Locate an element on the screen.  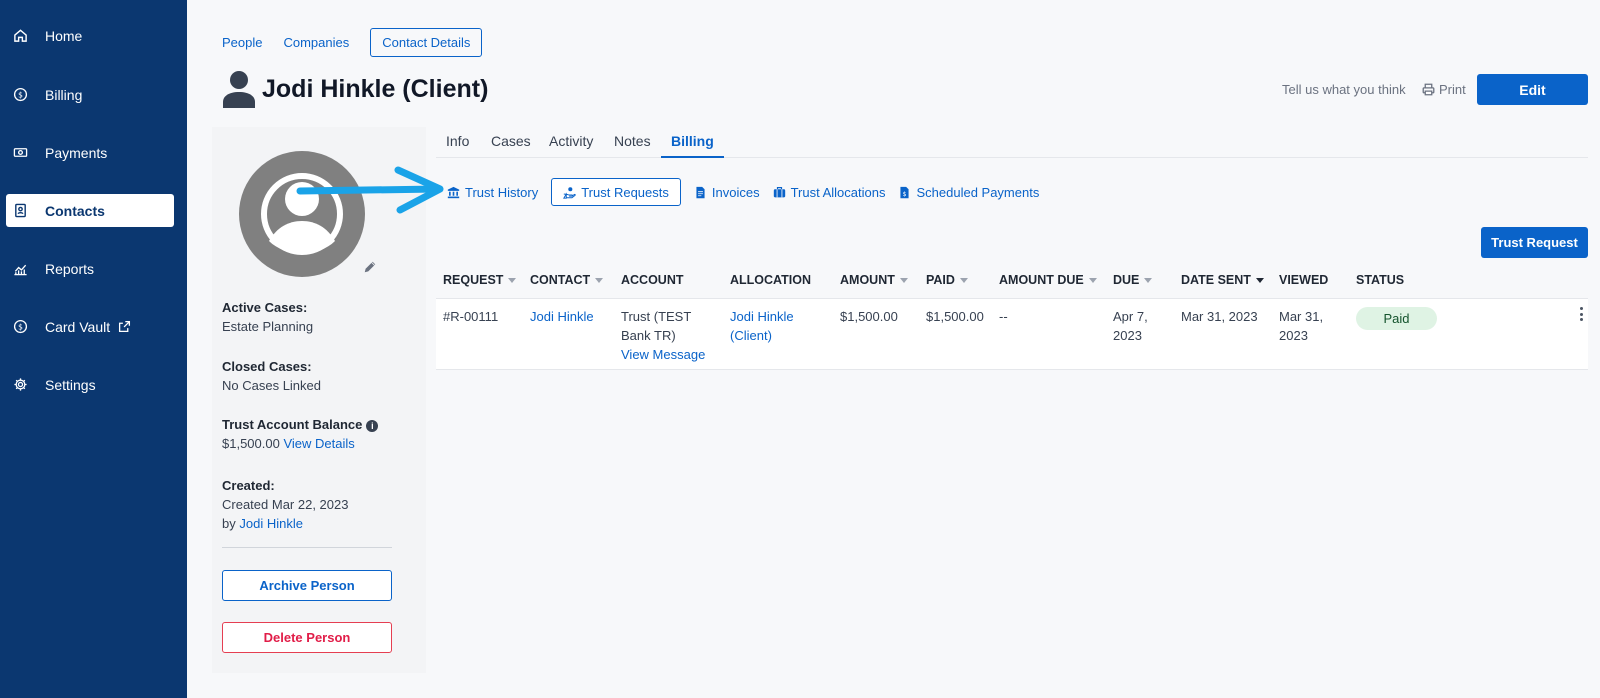
tab-notes: Notes is located at coordinates (632, 145).